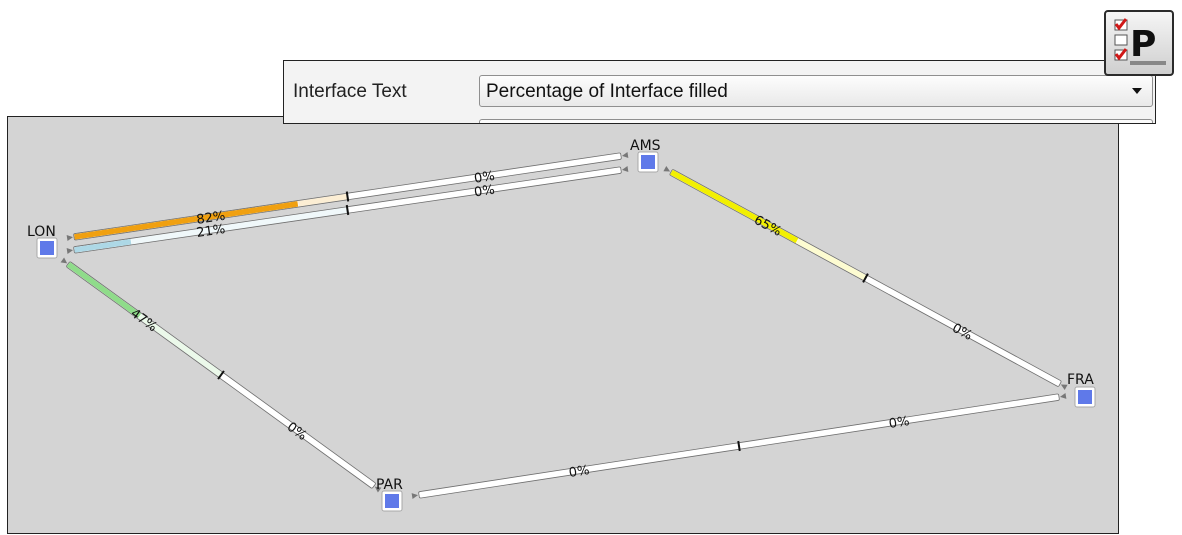 This screenshot has height=535, width=1182. I want to click on interface-text-selected-value: Percentage of Interface filled, so click(607, 91).